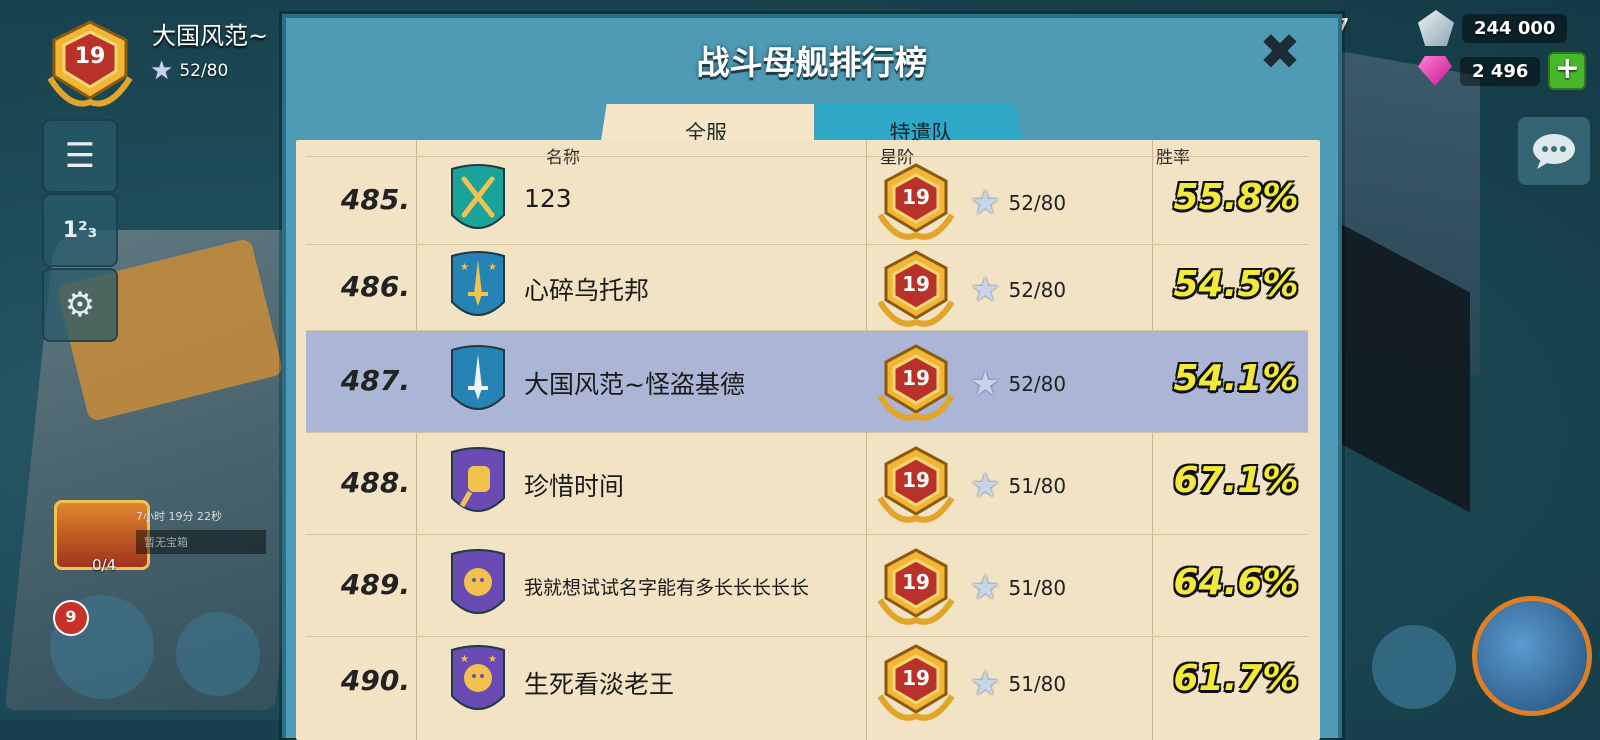 This screenshot has width=1600, height=740. I want to click on chest-status: 暂无宝箱, so click(201, 542).